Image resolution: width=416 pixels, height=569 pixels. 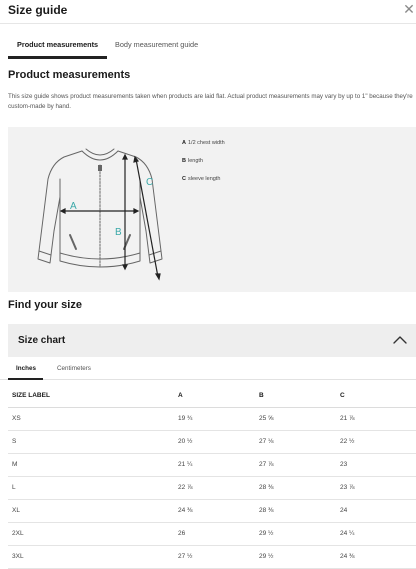 What do you see at coordinates (91, 442) in the screenshot?
I see `size-label-cell: S` at bounding box center [91, 442].